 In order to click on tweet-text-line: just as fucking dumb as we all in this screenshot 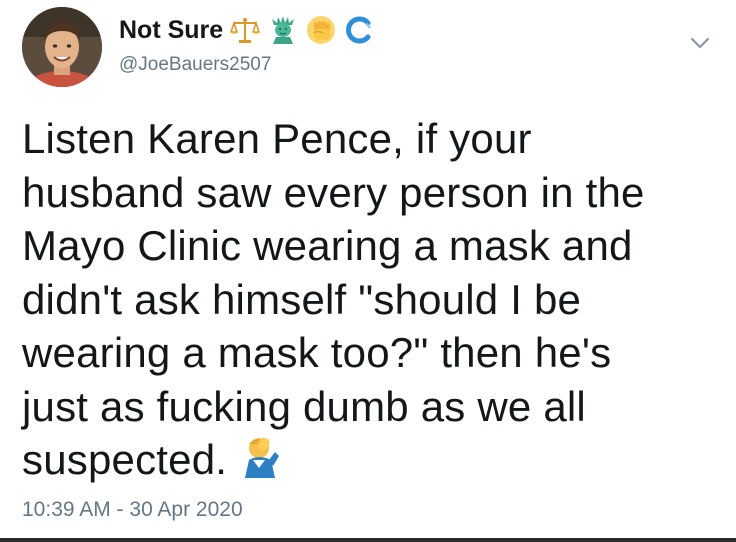, I will do `click(304, 406)`.